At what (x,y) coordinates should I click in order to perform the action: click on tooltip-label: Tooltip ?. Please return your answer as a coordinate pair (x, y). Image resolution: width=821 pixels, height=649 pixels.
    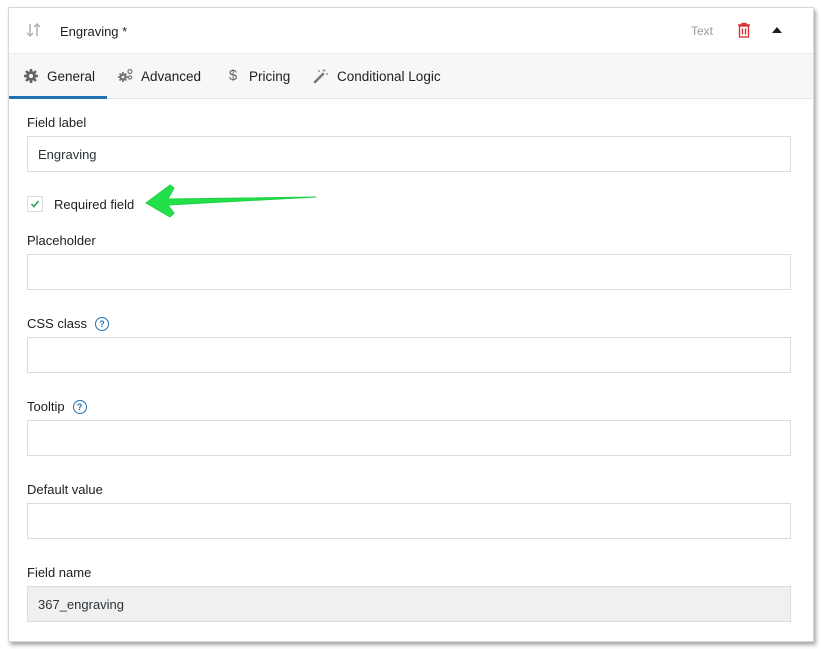
    Looking at the image, I should click on (57, 406).